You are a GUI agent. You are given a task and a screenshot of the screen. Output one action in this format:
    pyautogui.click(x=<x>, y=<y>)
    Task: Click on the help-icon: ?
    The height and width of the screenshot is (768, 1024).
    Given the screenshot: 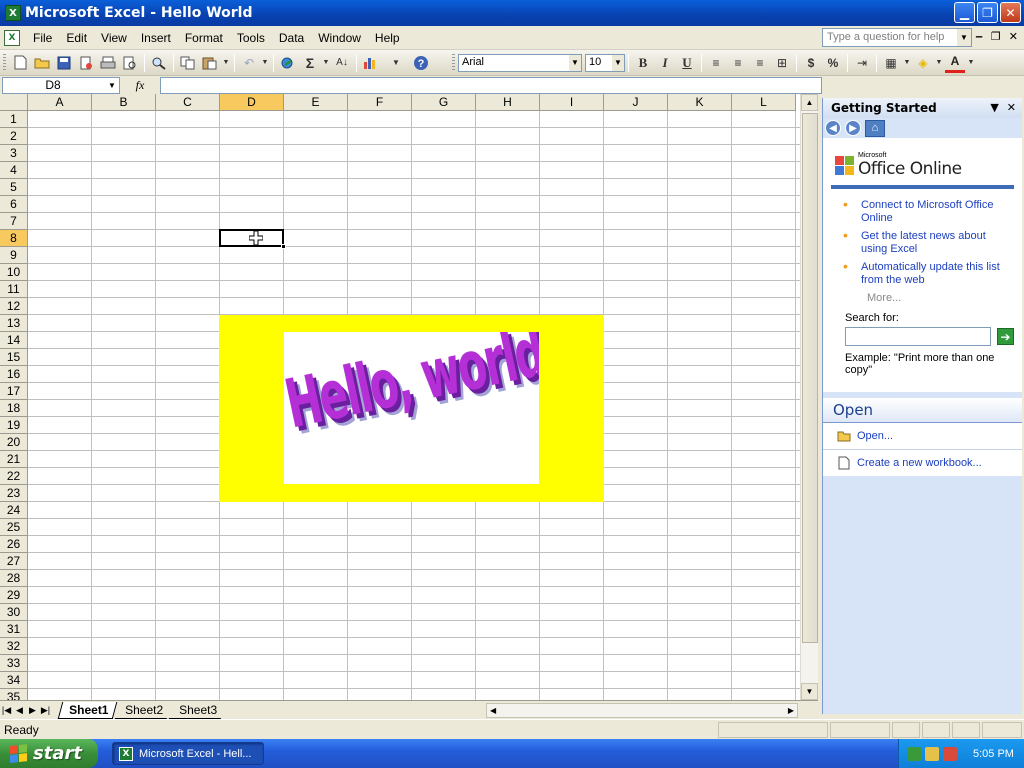 What is the action you would take?
    pyautogui.click(x=421, y=63)
    